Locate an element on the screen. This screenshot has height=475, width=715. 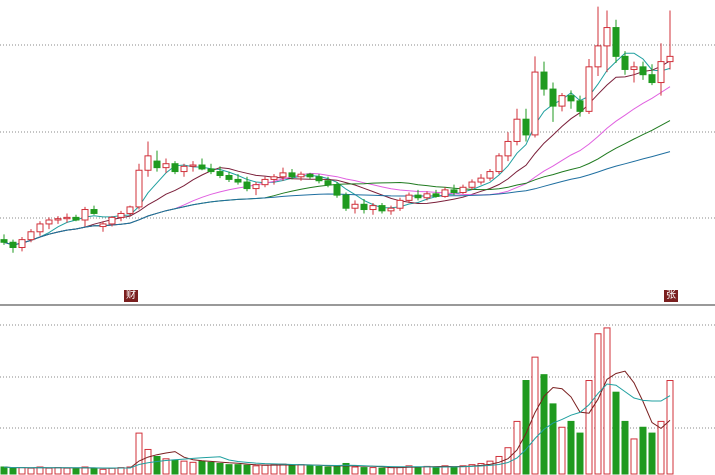
event-marker-0: 财 is located at coordinates (131, 296).